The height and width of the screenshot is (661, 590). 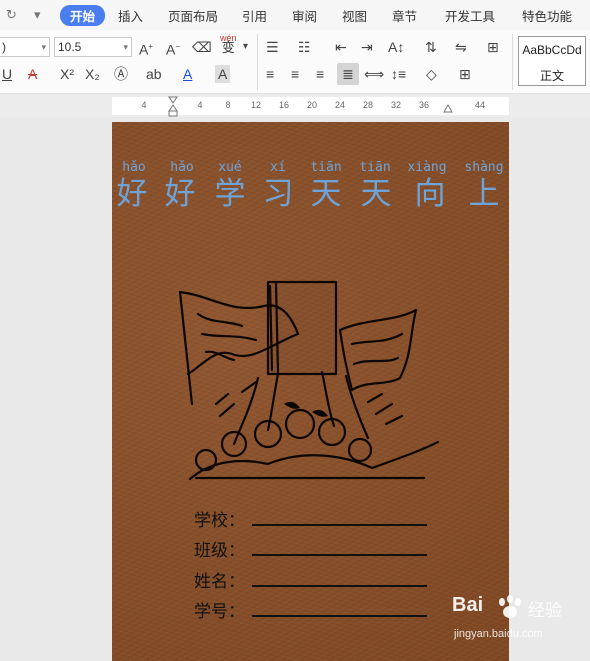 I want to click on baidu-jingyan-watermark: Bai 经验 jingyan.baidu.com, so click(x=520, y=626).